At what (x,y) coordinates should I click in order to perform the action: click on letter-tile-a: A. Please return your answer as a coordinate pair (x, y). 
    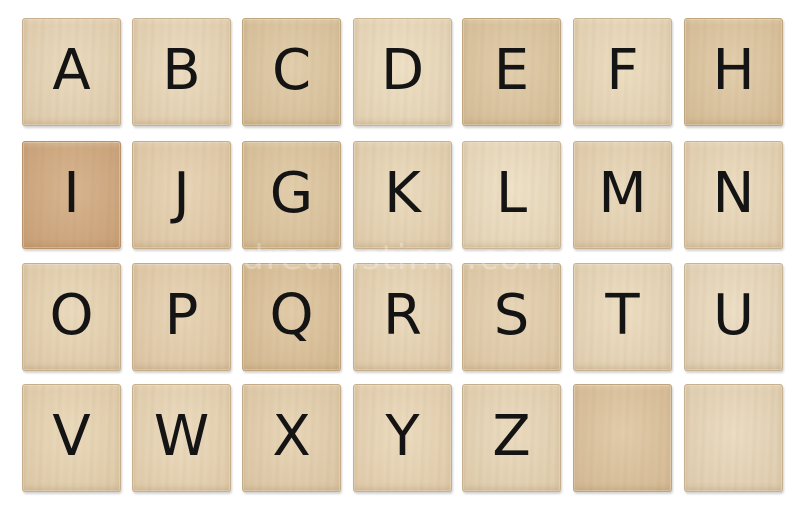
    Looking at the image, I should click on (71, 72).